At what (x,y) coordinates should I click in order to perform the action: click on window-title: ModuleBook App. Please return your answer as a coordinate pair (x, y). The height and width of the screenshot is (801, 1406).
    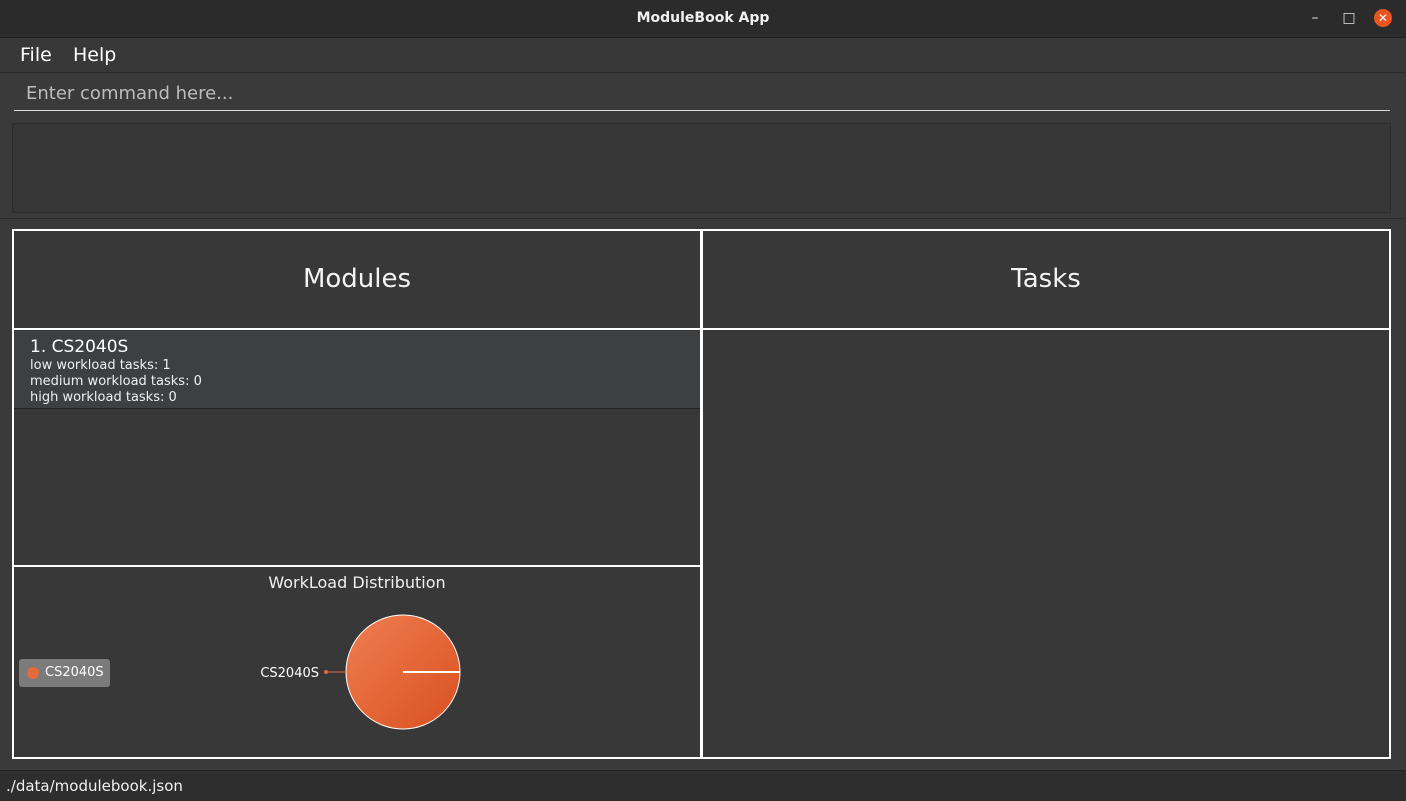
    Looking at the image, I should click on (703, 18).